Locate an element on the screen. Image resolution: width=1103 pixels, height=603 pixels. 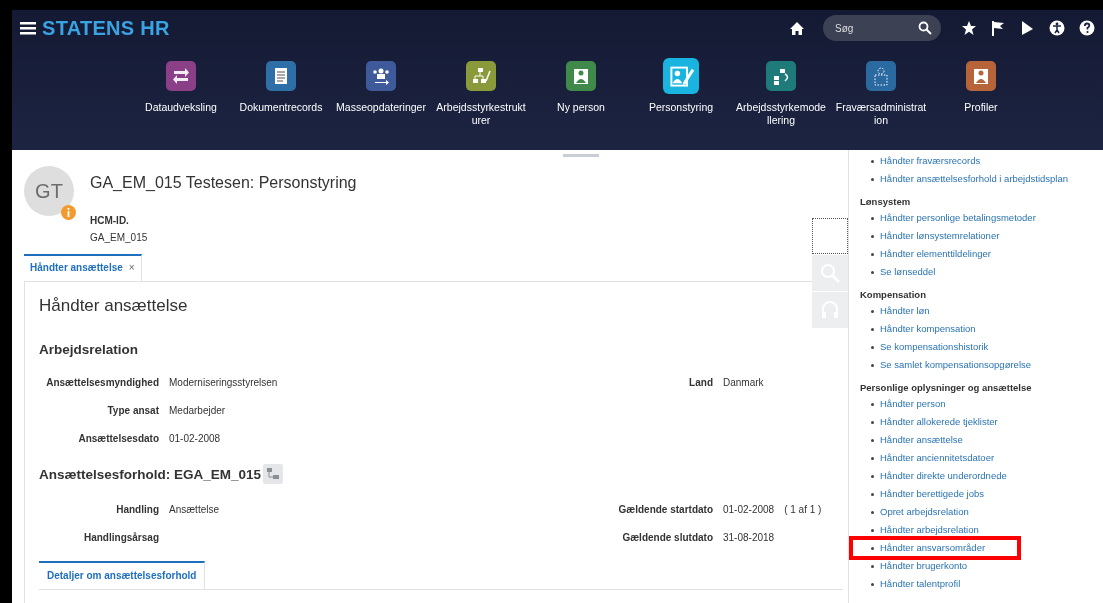
task-group-heading: Lønsystem is located at coordinates (885, 202).